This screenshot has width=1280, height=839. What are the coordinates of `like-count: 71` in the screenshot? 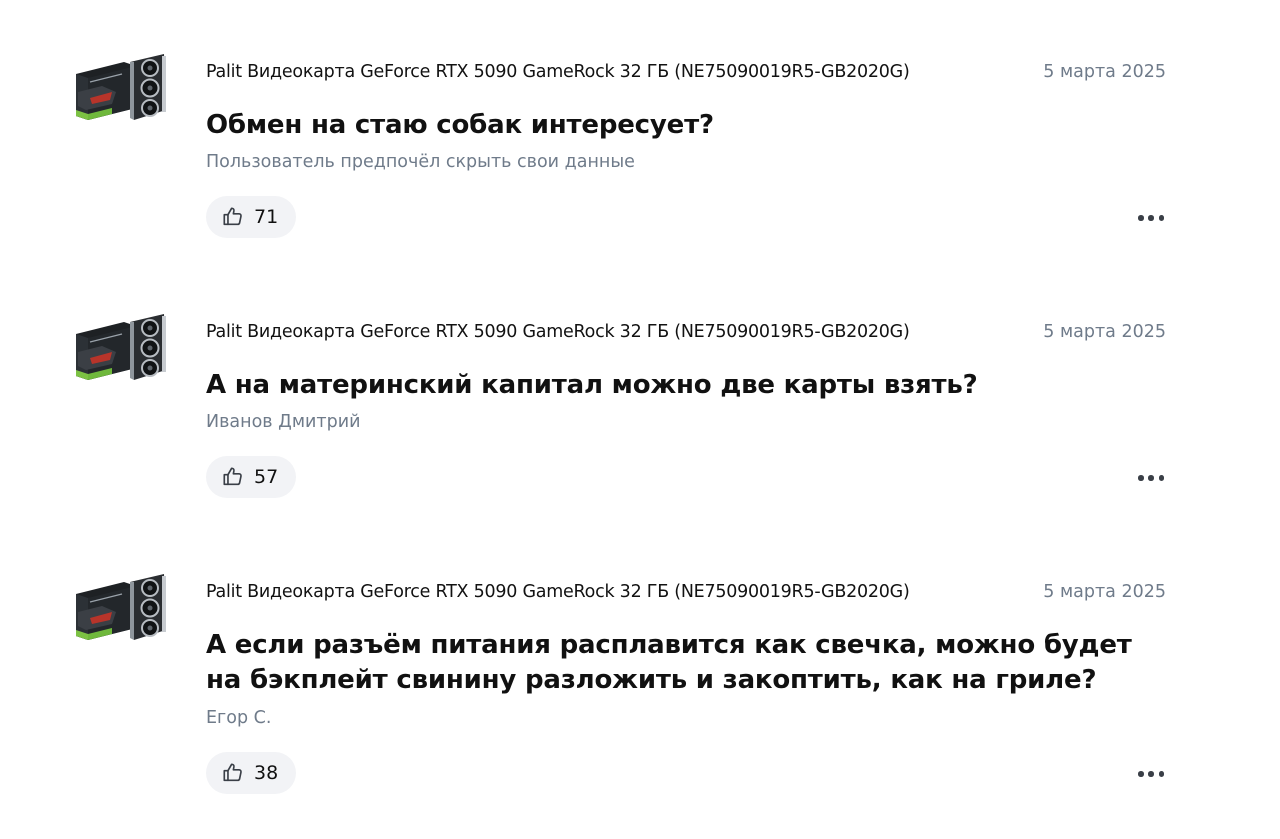 It's located at (266, 217).